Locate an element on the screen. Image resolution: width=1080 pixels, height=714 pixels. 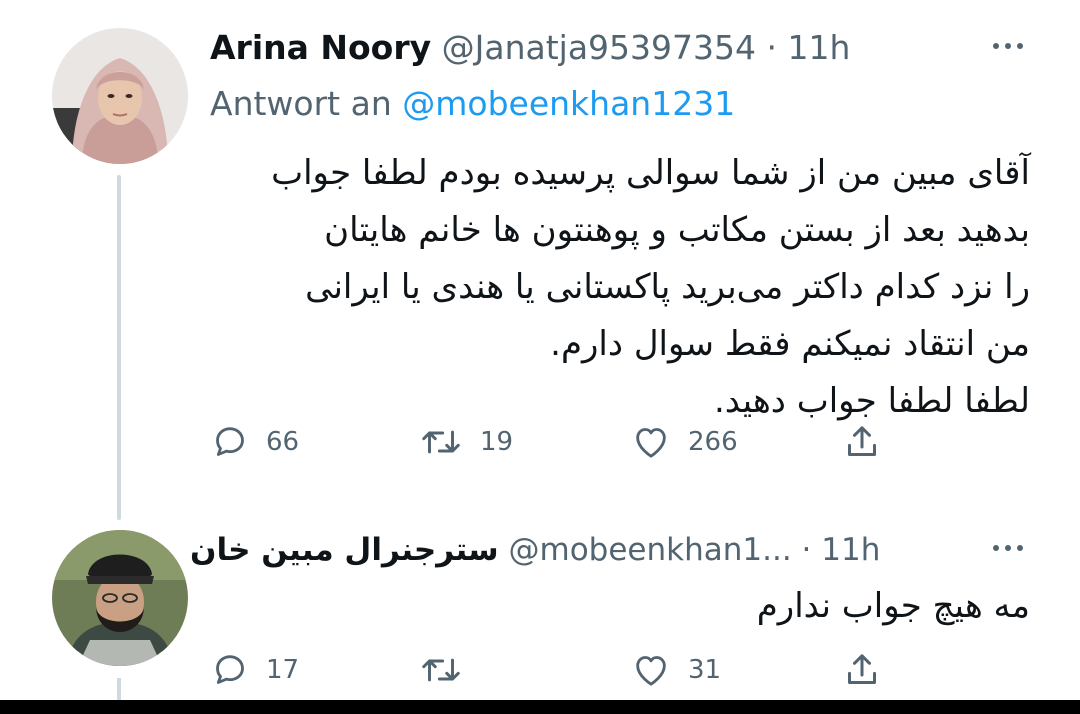
like-button: 266 is located at coordinates (684, 442).